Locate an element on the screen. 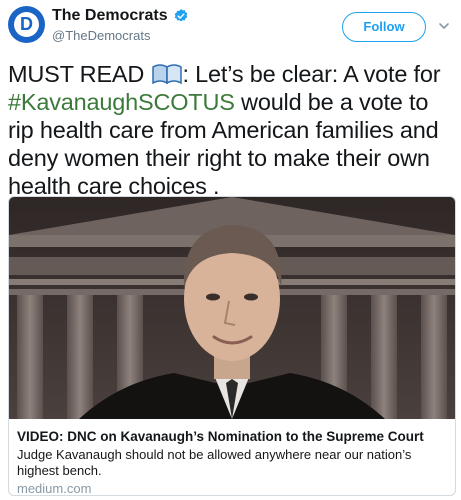 The image size is (461, 500). tweet-text-intro: MUST READ is located at coordinates (79, 74).